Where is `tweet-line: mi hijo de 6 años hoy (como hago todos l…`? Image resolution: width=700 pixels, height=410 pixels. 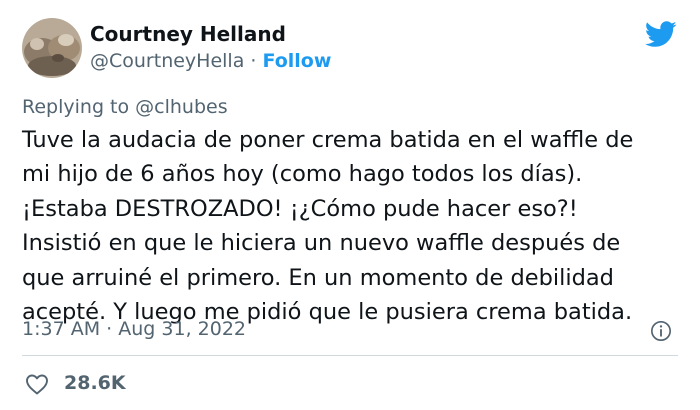
tweet-line: mi hijo de 6 años hoy (como hago todos l… is located at coordinates (302, 174).